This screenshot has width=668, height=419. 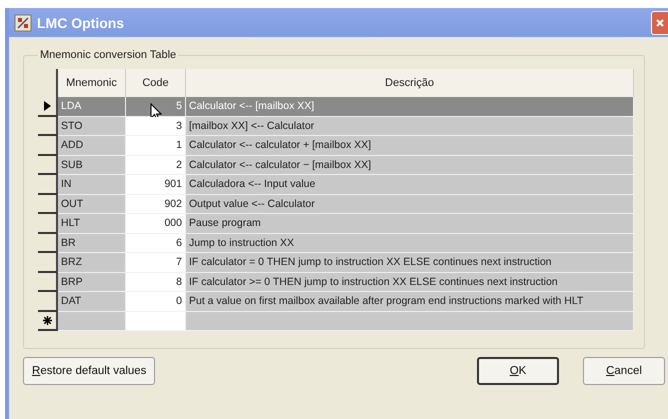 I want to click on group-title: Mnemonic conversion Table, so click(x=108, y=55).